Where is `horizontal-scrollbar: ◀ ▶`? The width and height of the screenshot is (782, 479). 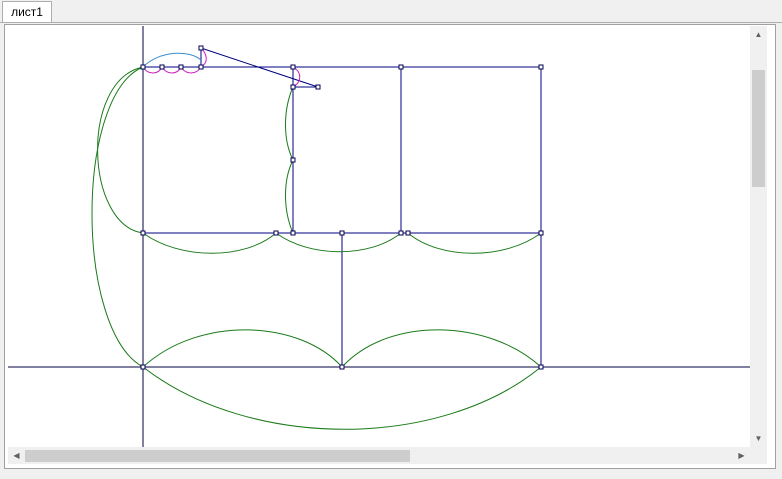 horizontal-scrollbar: ◀ ▶ is located at coordinates (379, 455).